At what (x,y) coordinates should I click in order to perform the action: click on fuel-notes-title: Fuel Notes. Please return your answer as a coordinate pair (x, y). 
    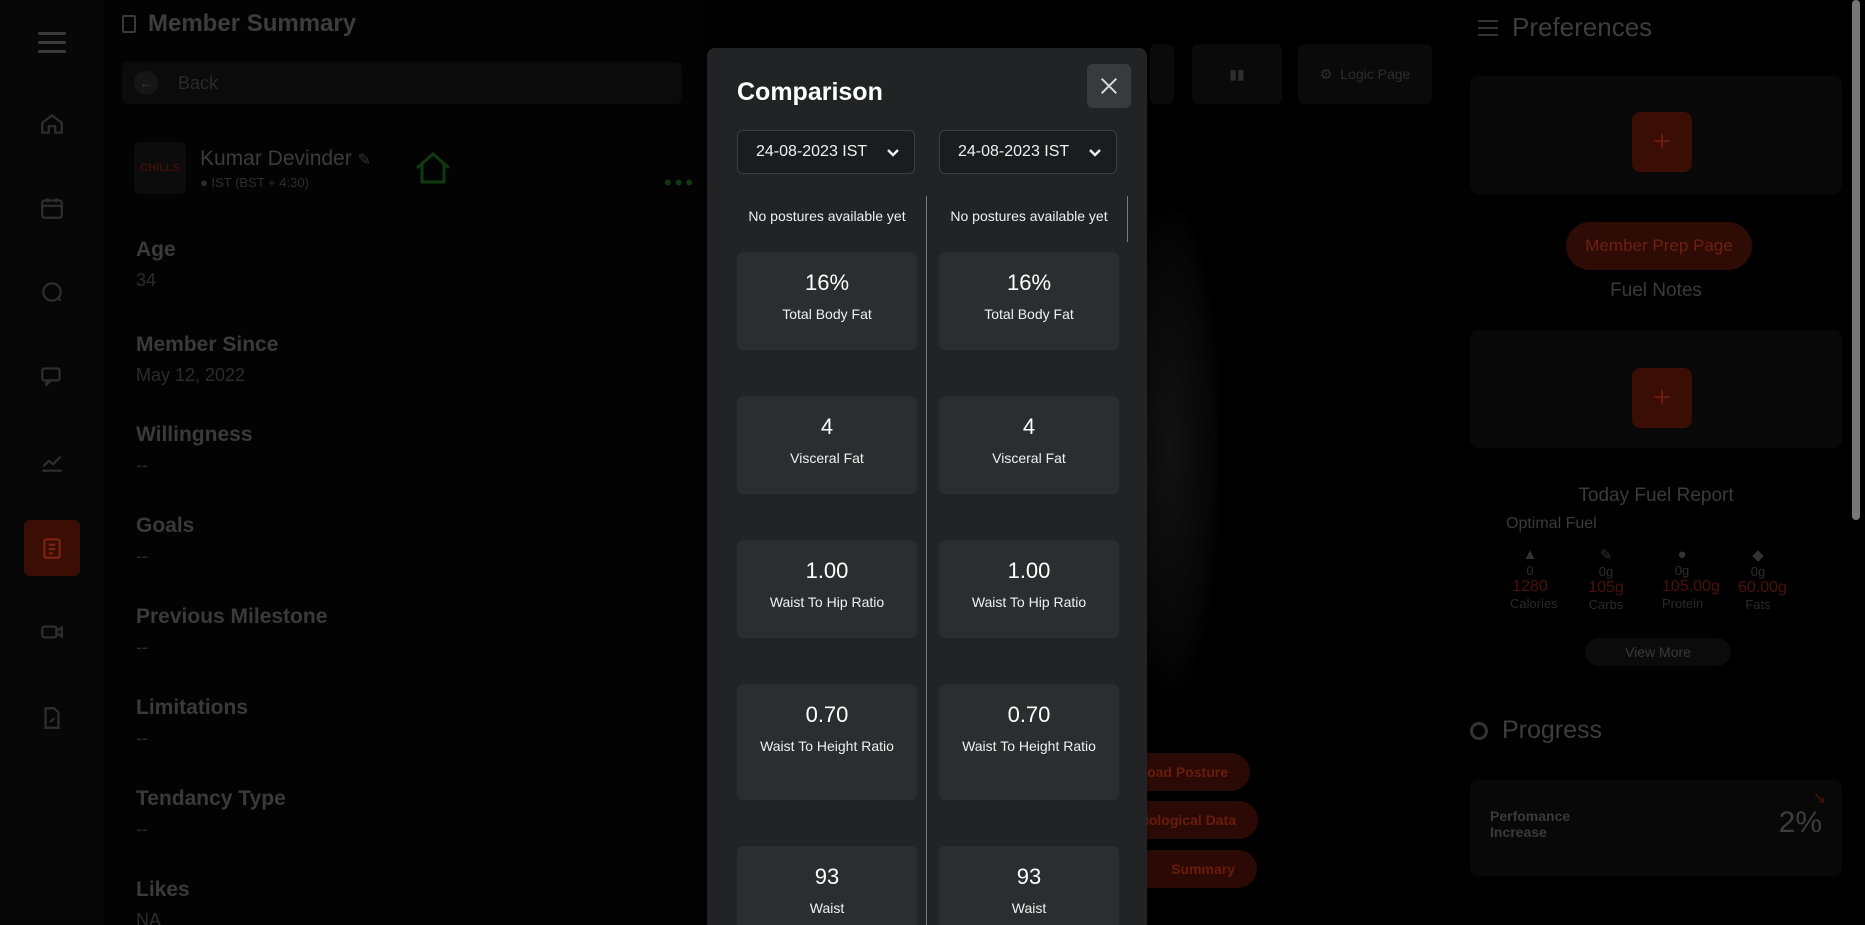
    Looking at the image, I should click on (1656, 290).